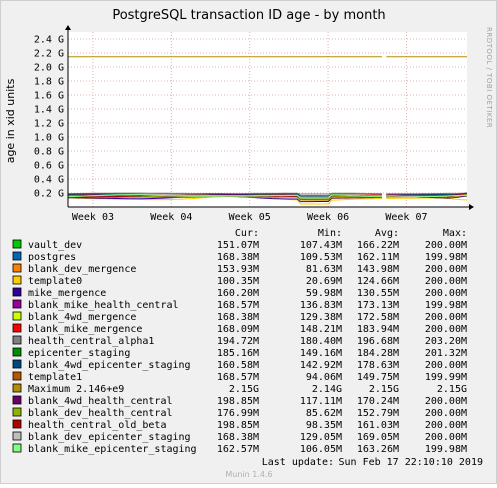  What do you see at coordinates (52, 257) in the screenshot?
I see `legend-label: postgres` at bounding box center [52, 257].